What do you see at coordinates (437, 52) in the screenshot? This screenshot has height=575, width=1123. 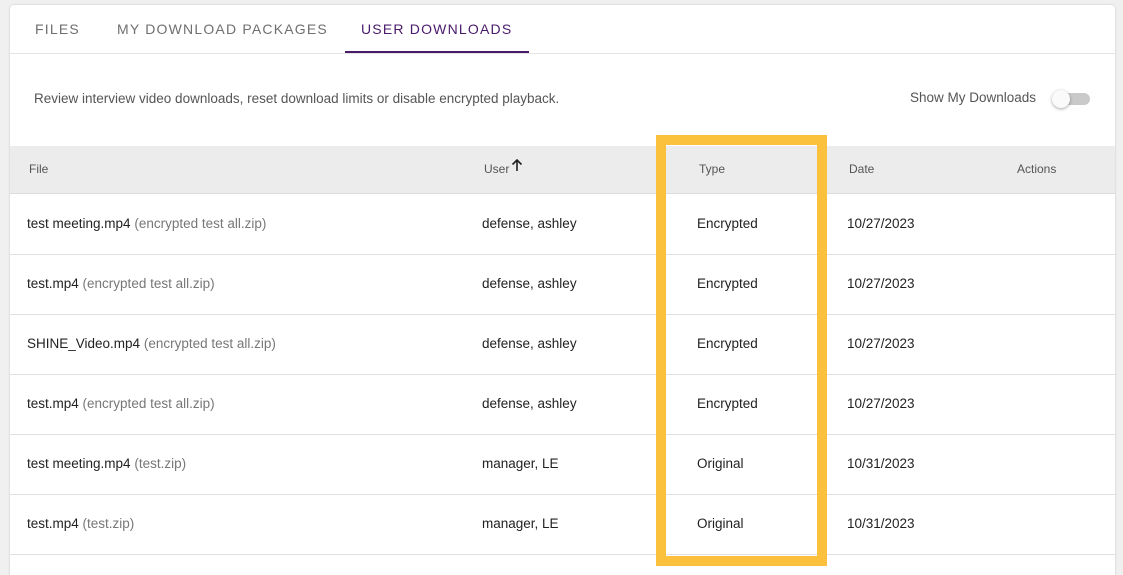 I see `active-tab-indicator` at bounding box center [437, 52].